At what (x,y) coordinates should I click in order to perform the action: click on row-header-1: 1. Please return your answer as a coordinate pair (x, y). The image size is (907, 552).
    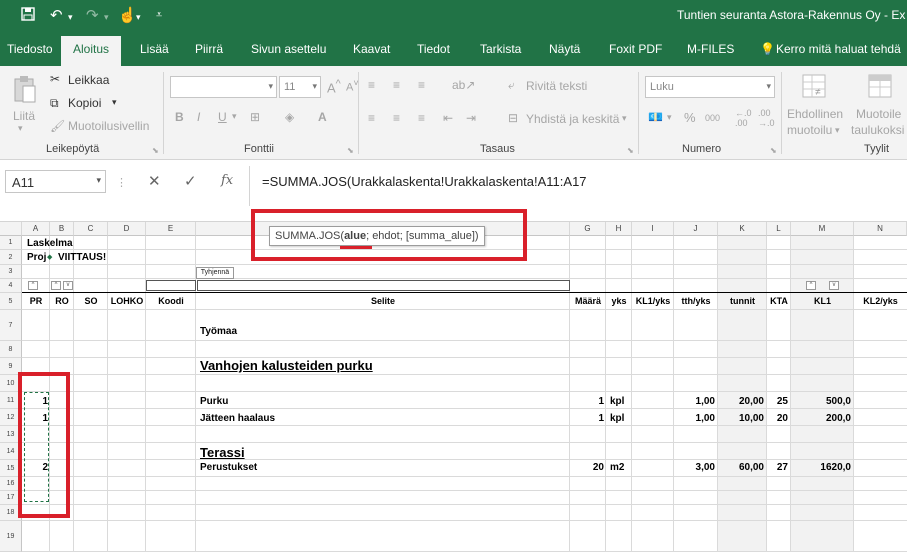
    Looking at the image, I should click on (11, 243).